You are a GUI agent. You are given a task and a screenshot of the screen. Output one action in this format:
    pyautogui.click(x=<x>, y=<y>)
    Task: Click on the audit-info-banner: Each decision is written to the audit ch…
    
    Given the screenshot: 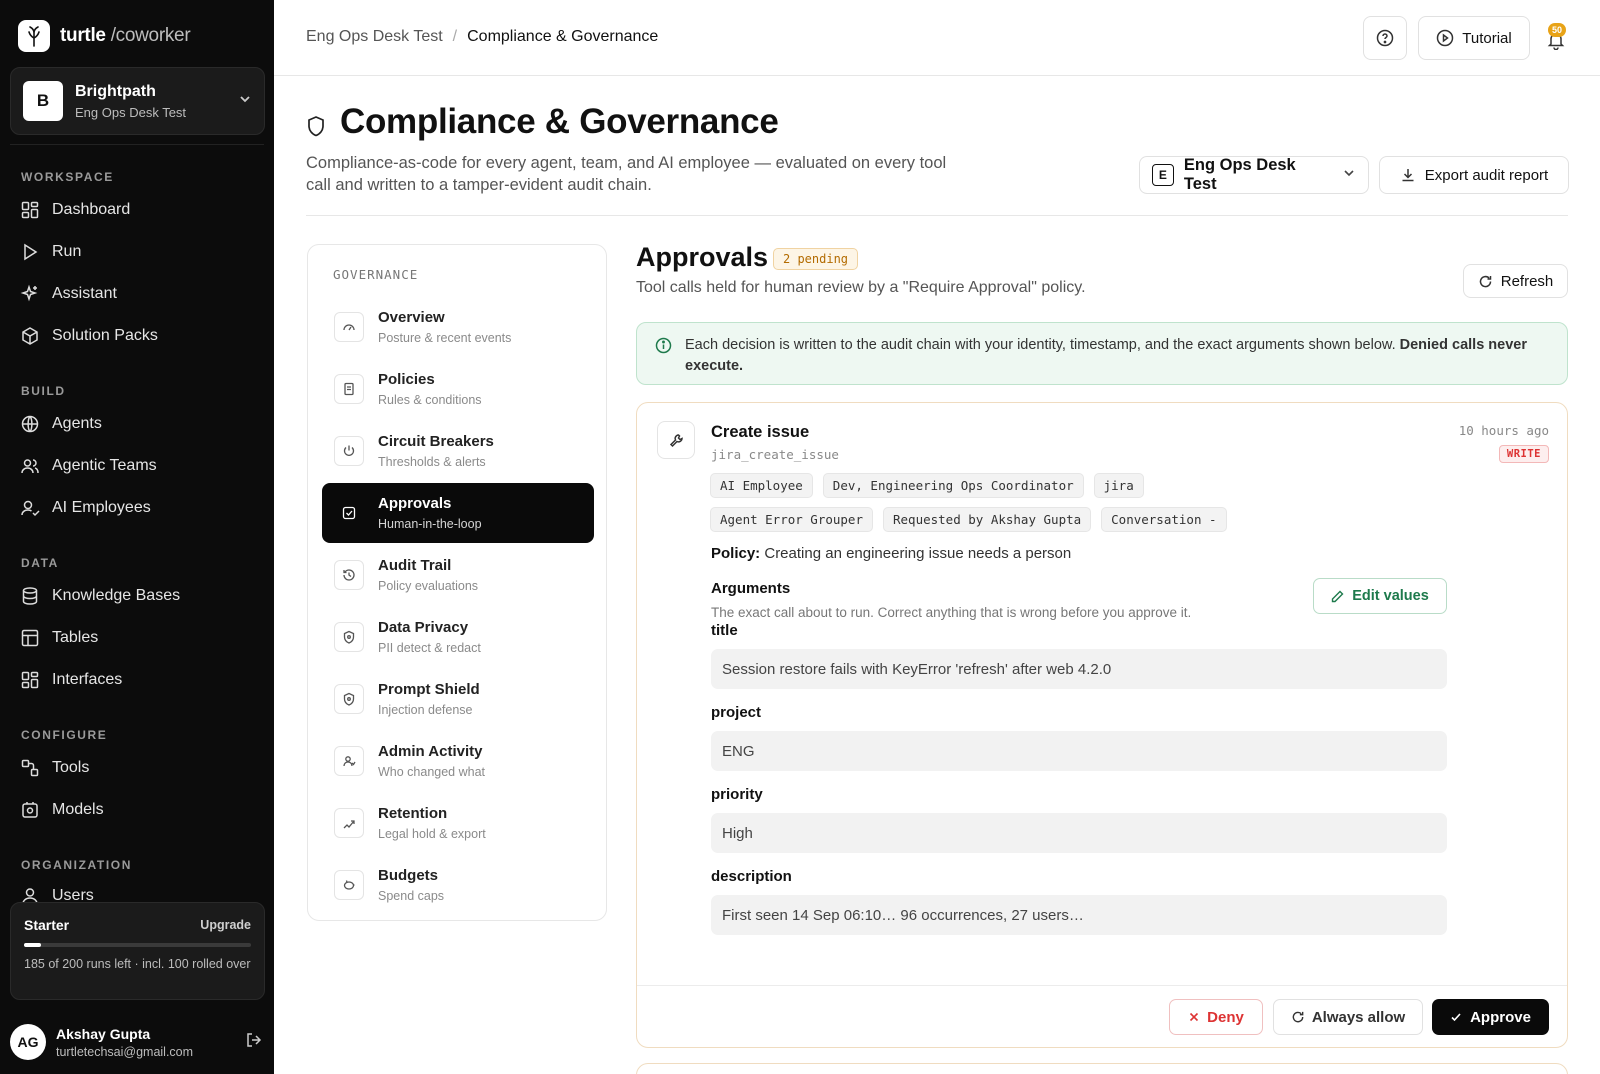 What is the action you would take?
    pyautogui.click(x=1102, y=353)
    